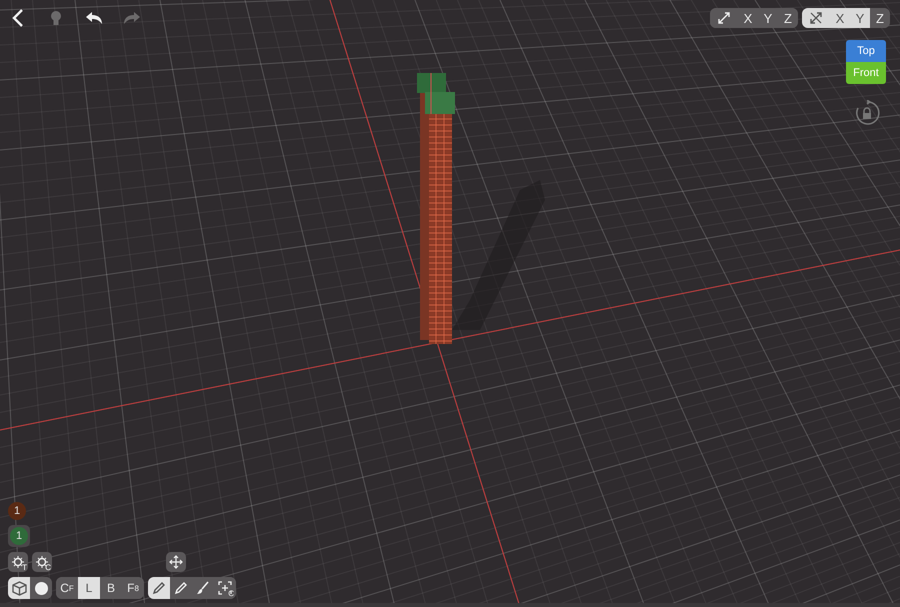 This screenshot has height=607, width=900. I want to click on view-cube-top: Top, so click(866, 51).